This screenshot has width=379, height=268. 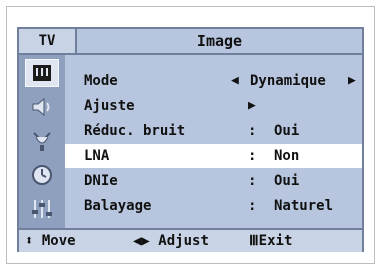 What do you see at coordinates (97, 156) in the screenshot?
I see `lna-label: LNA` at bounding box center [97, 156].